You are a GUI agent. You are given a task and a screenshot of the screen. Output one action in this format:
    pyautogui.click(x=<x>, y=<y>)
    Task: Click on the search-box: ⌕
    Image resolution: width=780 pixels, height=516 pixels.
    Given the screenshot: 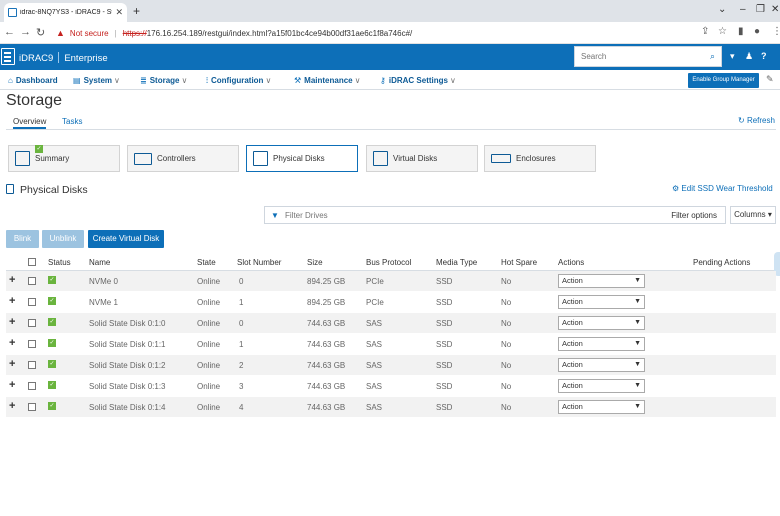 What is the action you would take?
    pyautogui.click(x=648, y=56)
    